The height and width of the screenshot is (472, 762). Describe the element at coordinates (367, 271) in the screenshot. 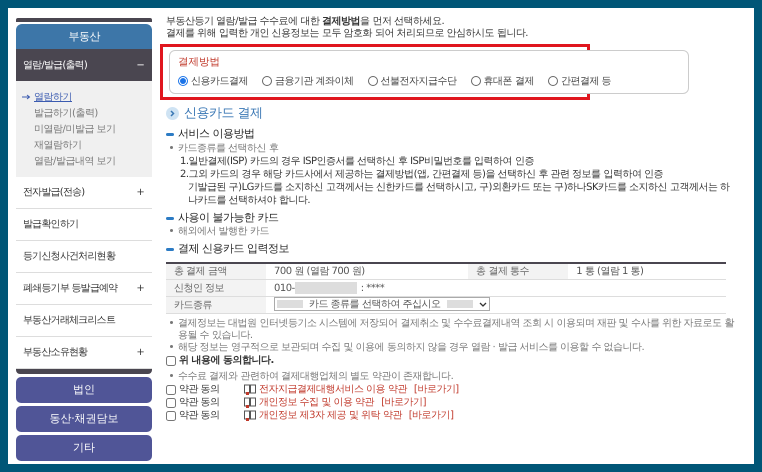

I see `table-cell: 700 원 (열람 700 원)` at that location.